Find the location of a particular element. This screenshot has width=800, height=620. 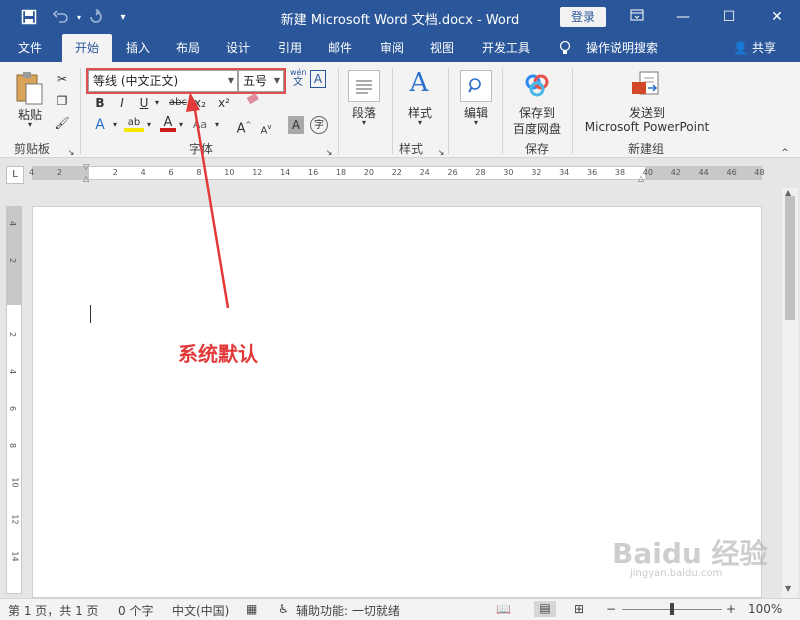

zoom-in-icon: + is located at coordinates (731, 609).